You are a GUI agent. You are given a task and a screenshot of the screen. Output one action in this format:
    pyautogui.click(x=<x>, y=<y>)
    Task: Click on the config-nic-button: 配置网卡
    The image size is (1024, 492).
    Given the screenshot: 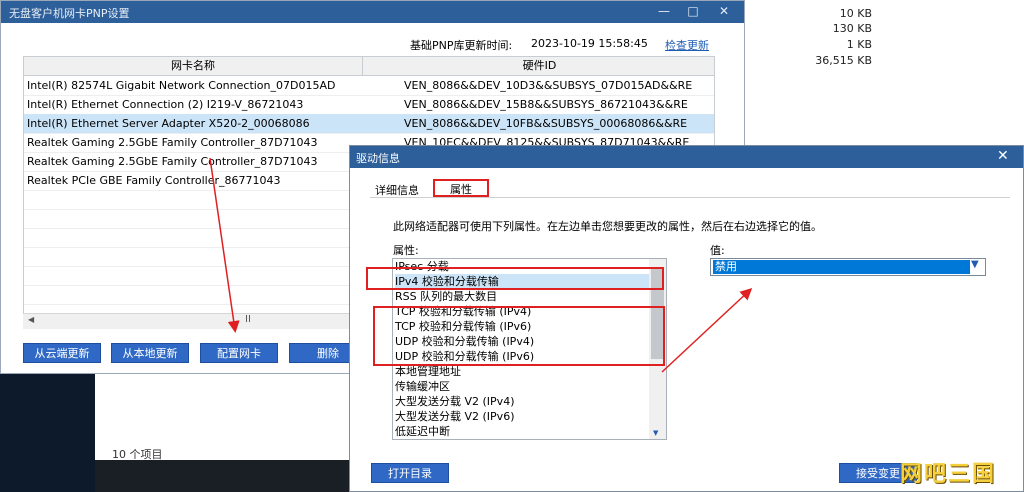 What is the action you would take?
    pyautogui.click(x=239, y=353)
    